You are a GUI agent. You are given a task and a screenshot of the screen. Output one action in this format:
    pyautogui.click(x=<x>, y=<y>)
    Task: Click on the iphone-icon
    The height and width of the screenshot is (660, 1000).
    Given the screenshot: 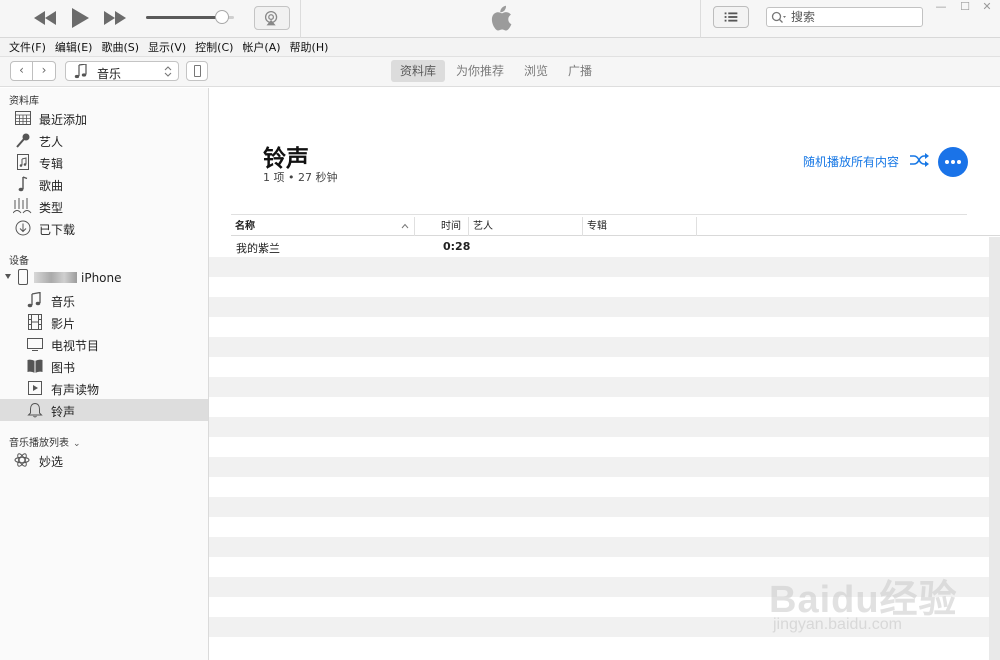 What is the action you would take?
    pyautogui.click(x=197, y=71)
    